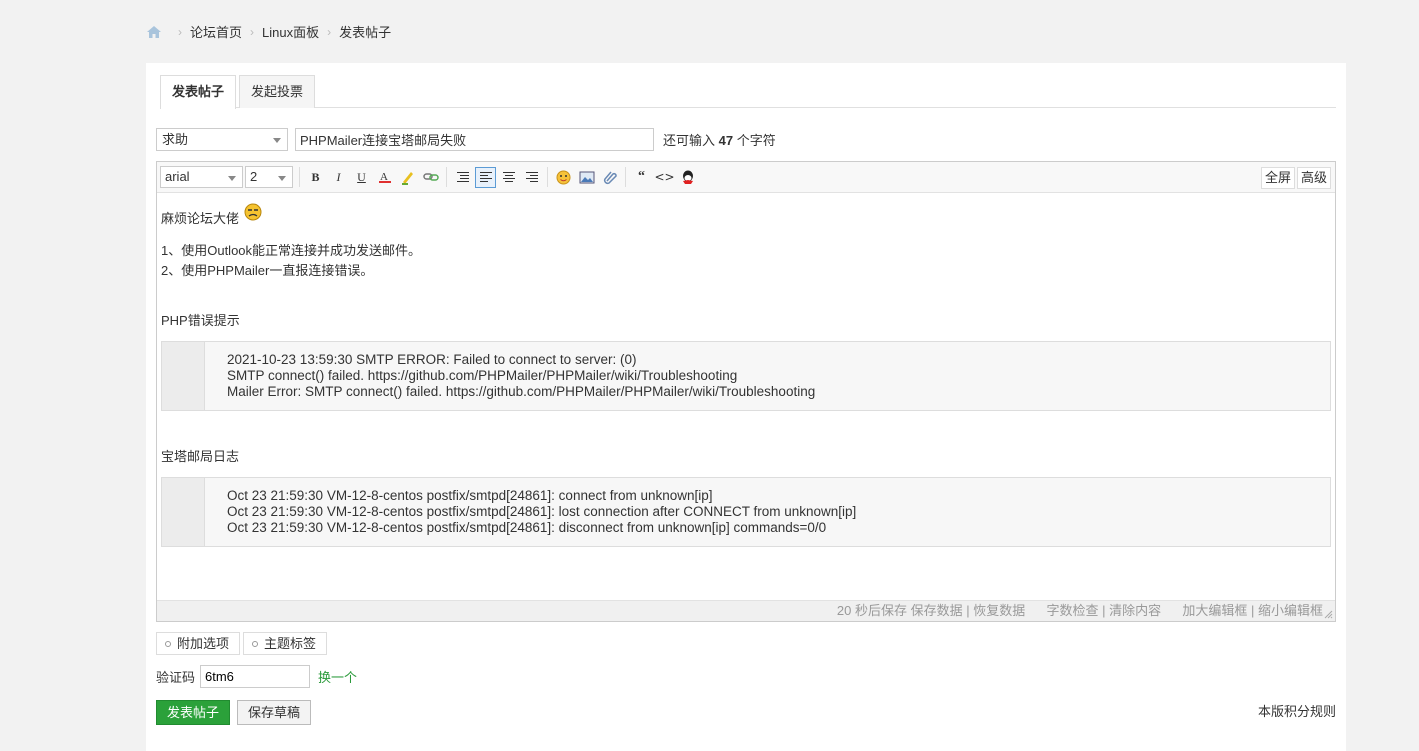 The height and width of the screenshot is (751, 1419). What do you see at coordinates (1297, 710) in the screenshot?
I see `board-rules-link: 本版积分规则` at bounding box center [1297, 710].